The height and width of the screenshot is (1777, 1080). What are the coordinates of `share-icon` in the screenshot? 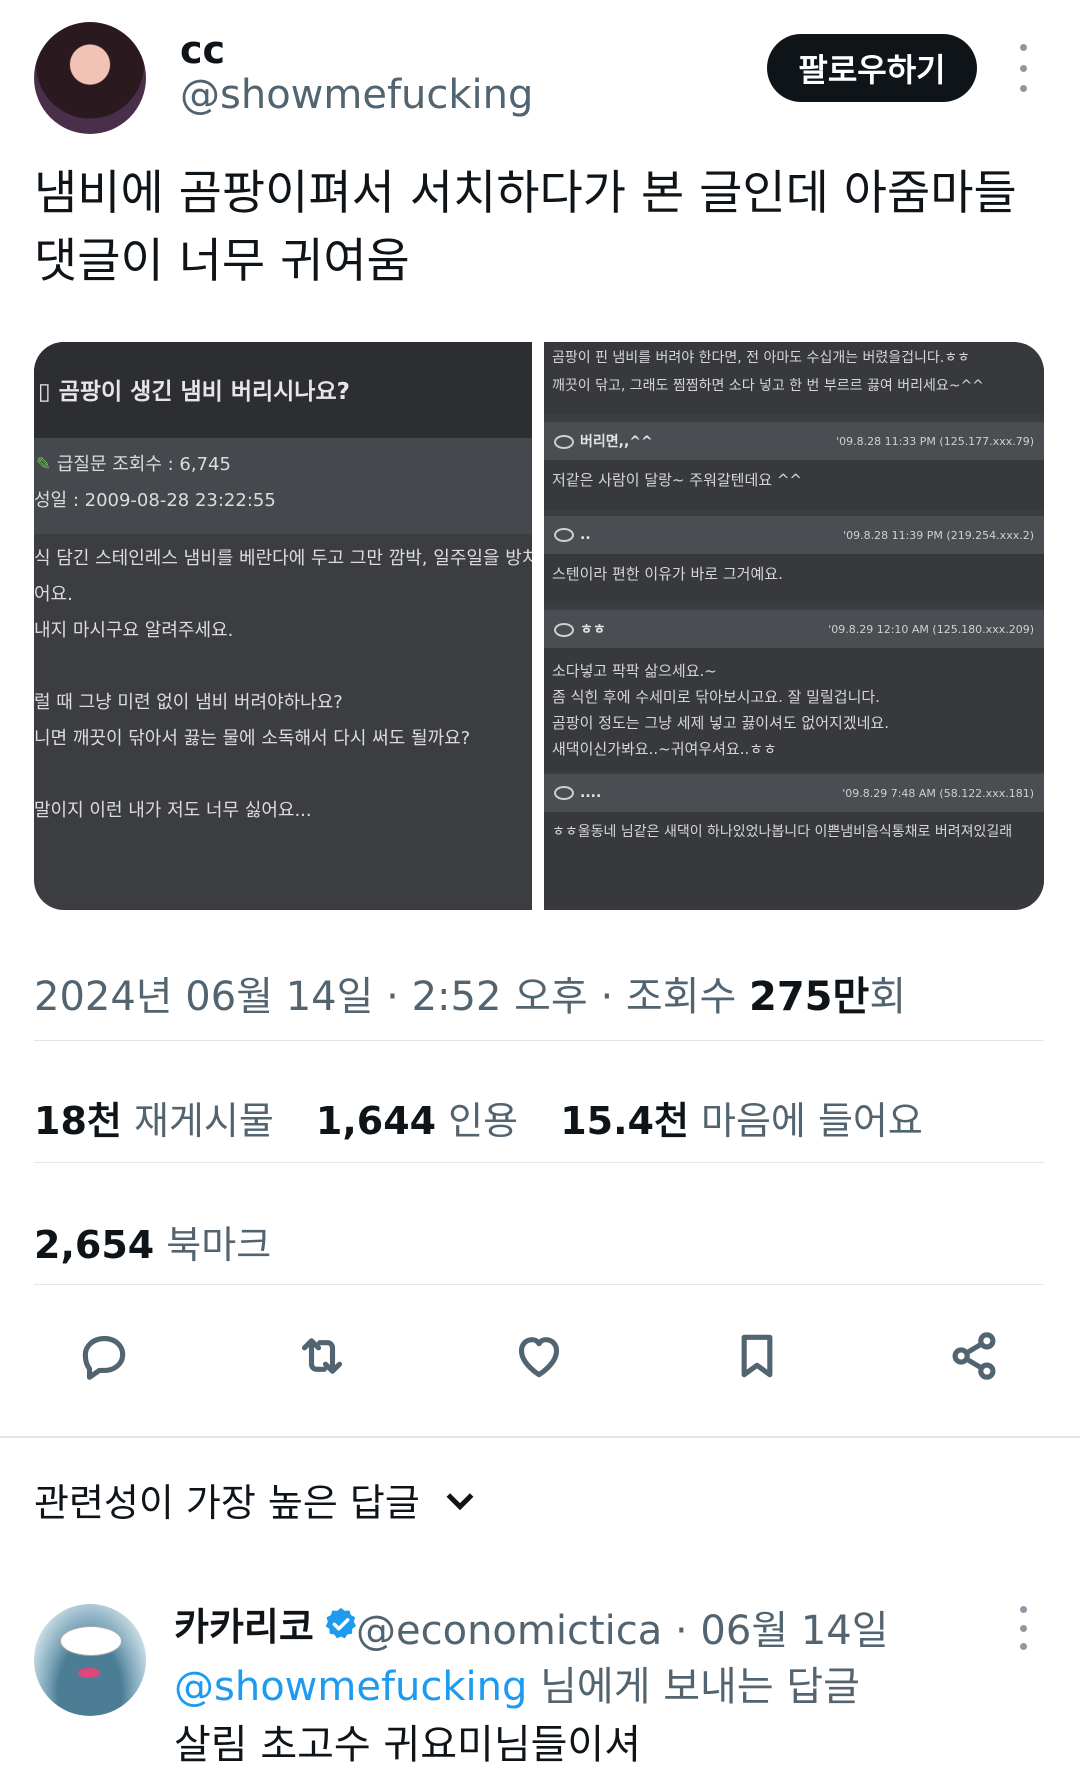 It's located at (974, 1356).